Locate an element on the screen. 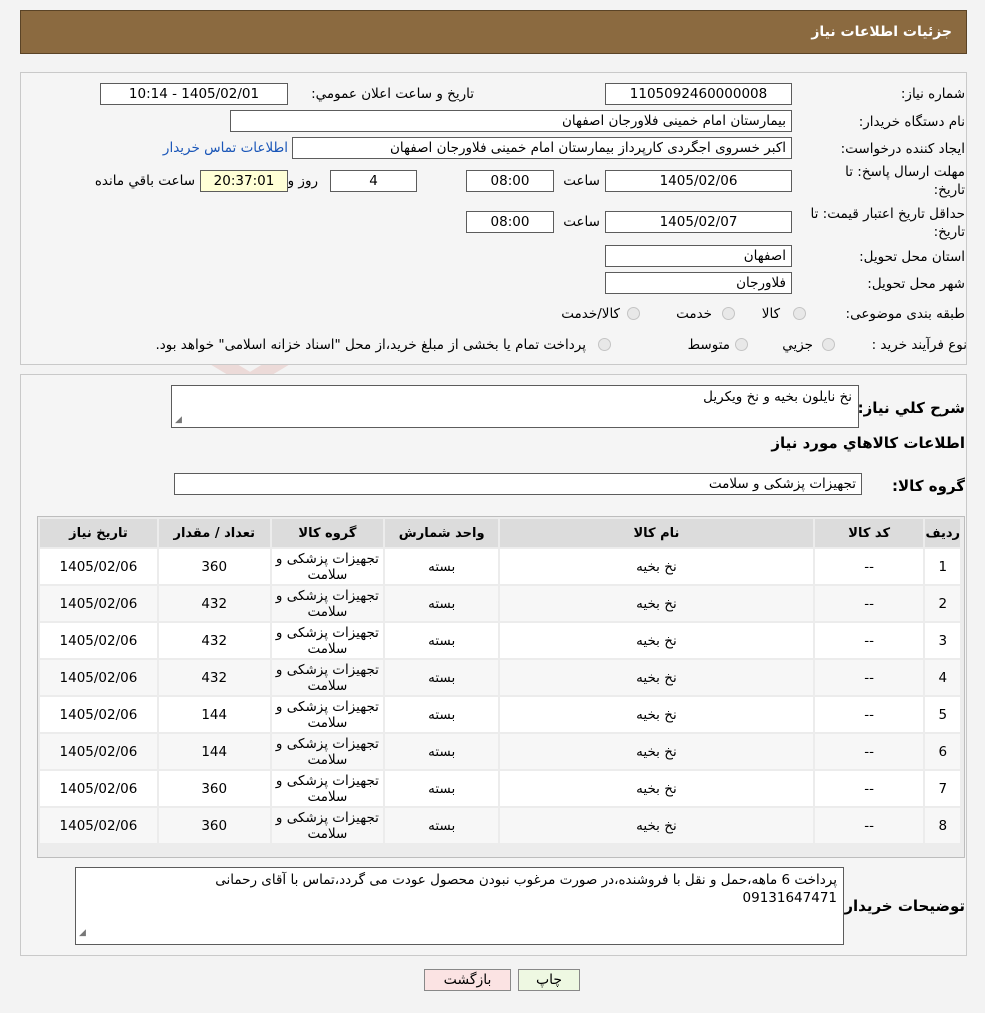 The width and height of the screenshot is (985, 1013). cell-row-number: 1 is located at coordinates (942, 566).